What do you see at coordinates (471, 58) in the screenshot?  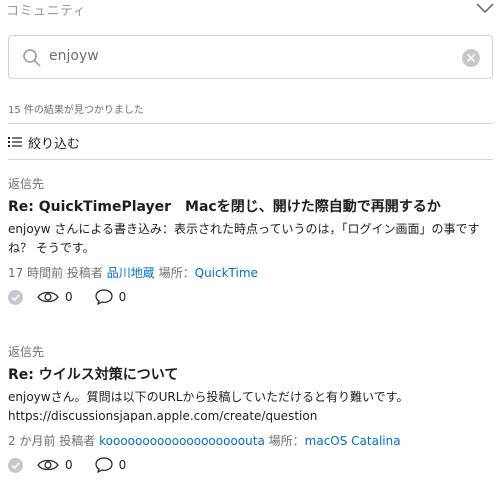 I see `clear-search-icon` at bounding box center [471, 58].